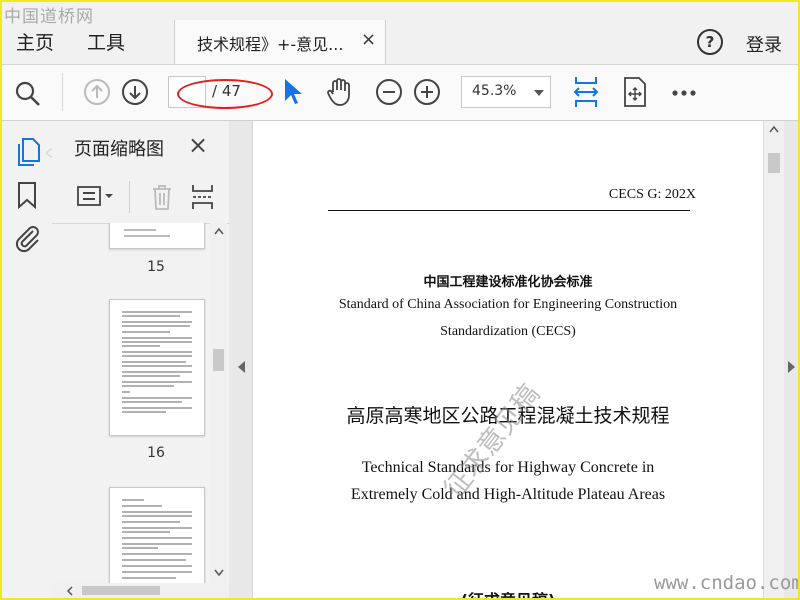 The width and height of the screenshot is (800, 600). What do you see at coordinates (710, 42) in the screenshot?
I see `help-icon: ?` at bounding box center [710, 42].